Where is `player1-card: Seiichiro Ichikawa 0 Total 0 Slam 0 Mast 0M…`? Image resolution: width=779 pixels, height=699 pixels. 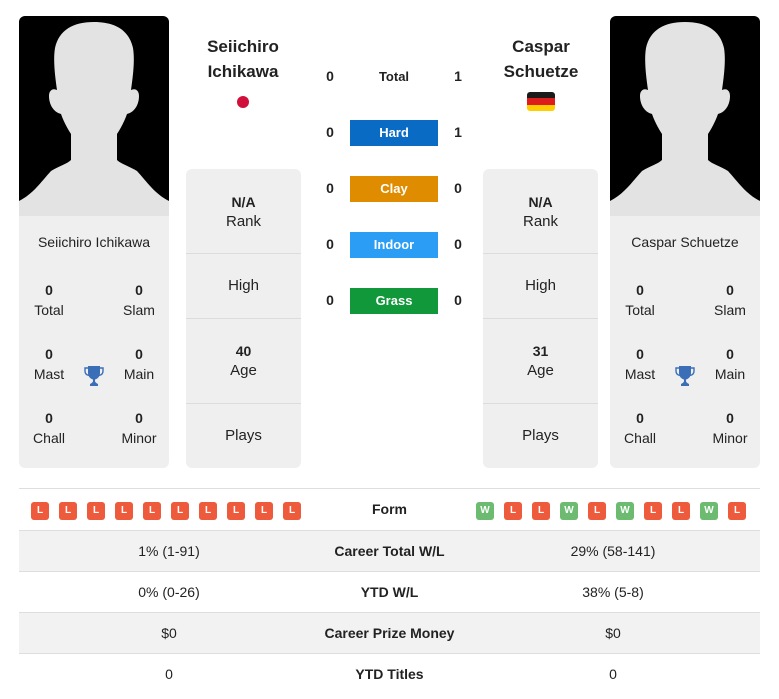
player1-card: Seiichiro Ichikawa 0 Total 0 Slam 0 Mast 0M… is located at coordinates (94, 242).